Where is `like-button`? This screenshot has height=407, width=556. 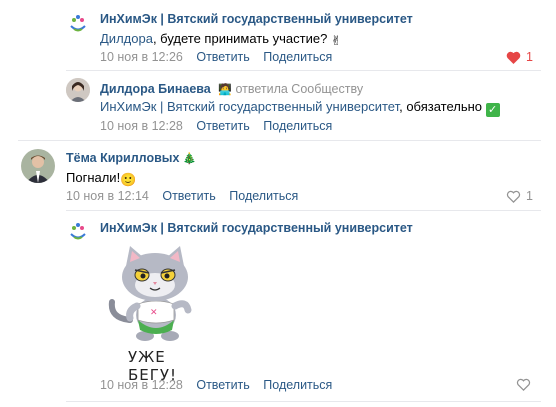
like-button is located at coordinates (523, 384).